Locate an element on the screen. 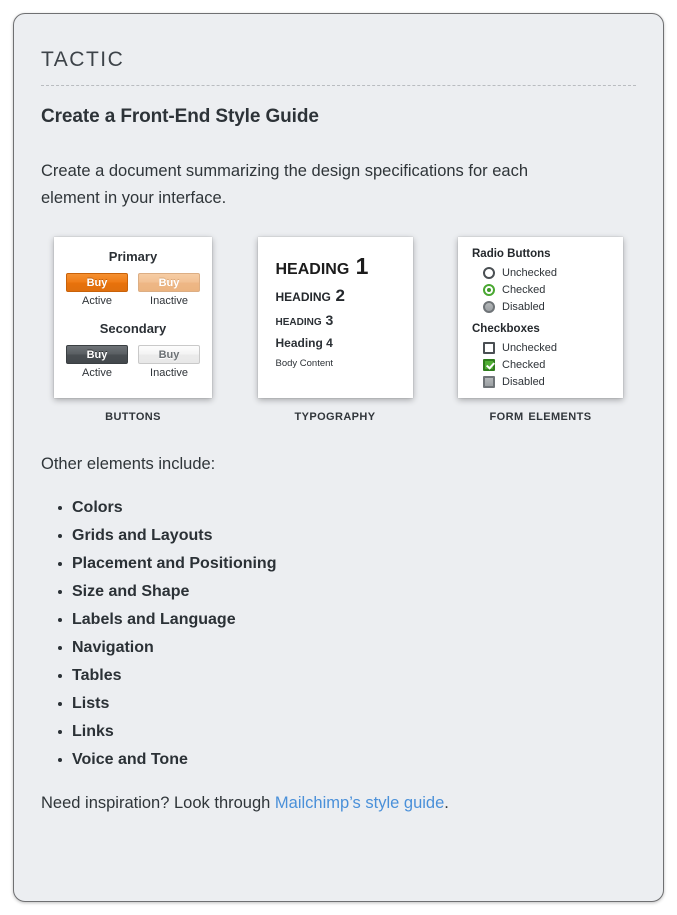  form-group-spacer is located at coordinates (547, 319).